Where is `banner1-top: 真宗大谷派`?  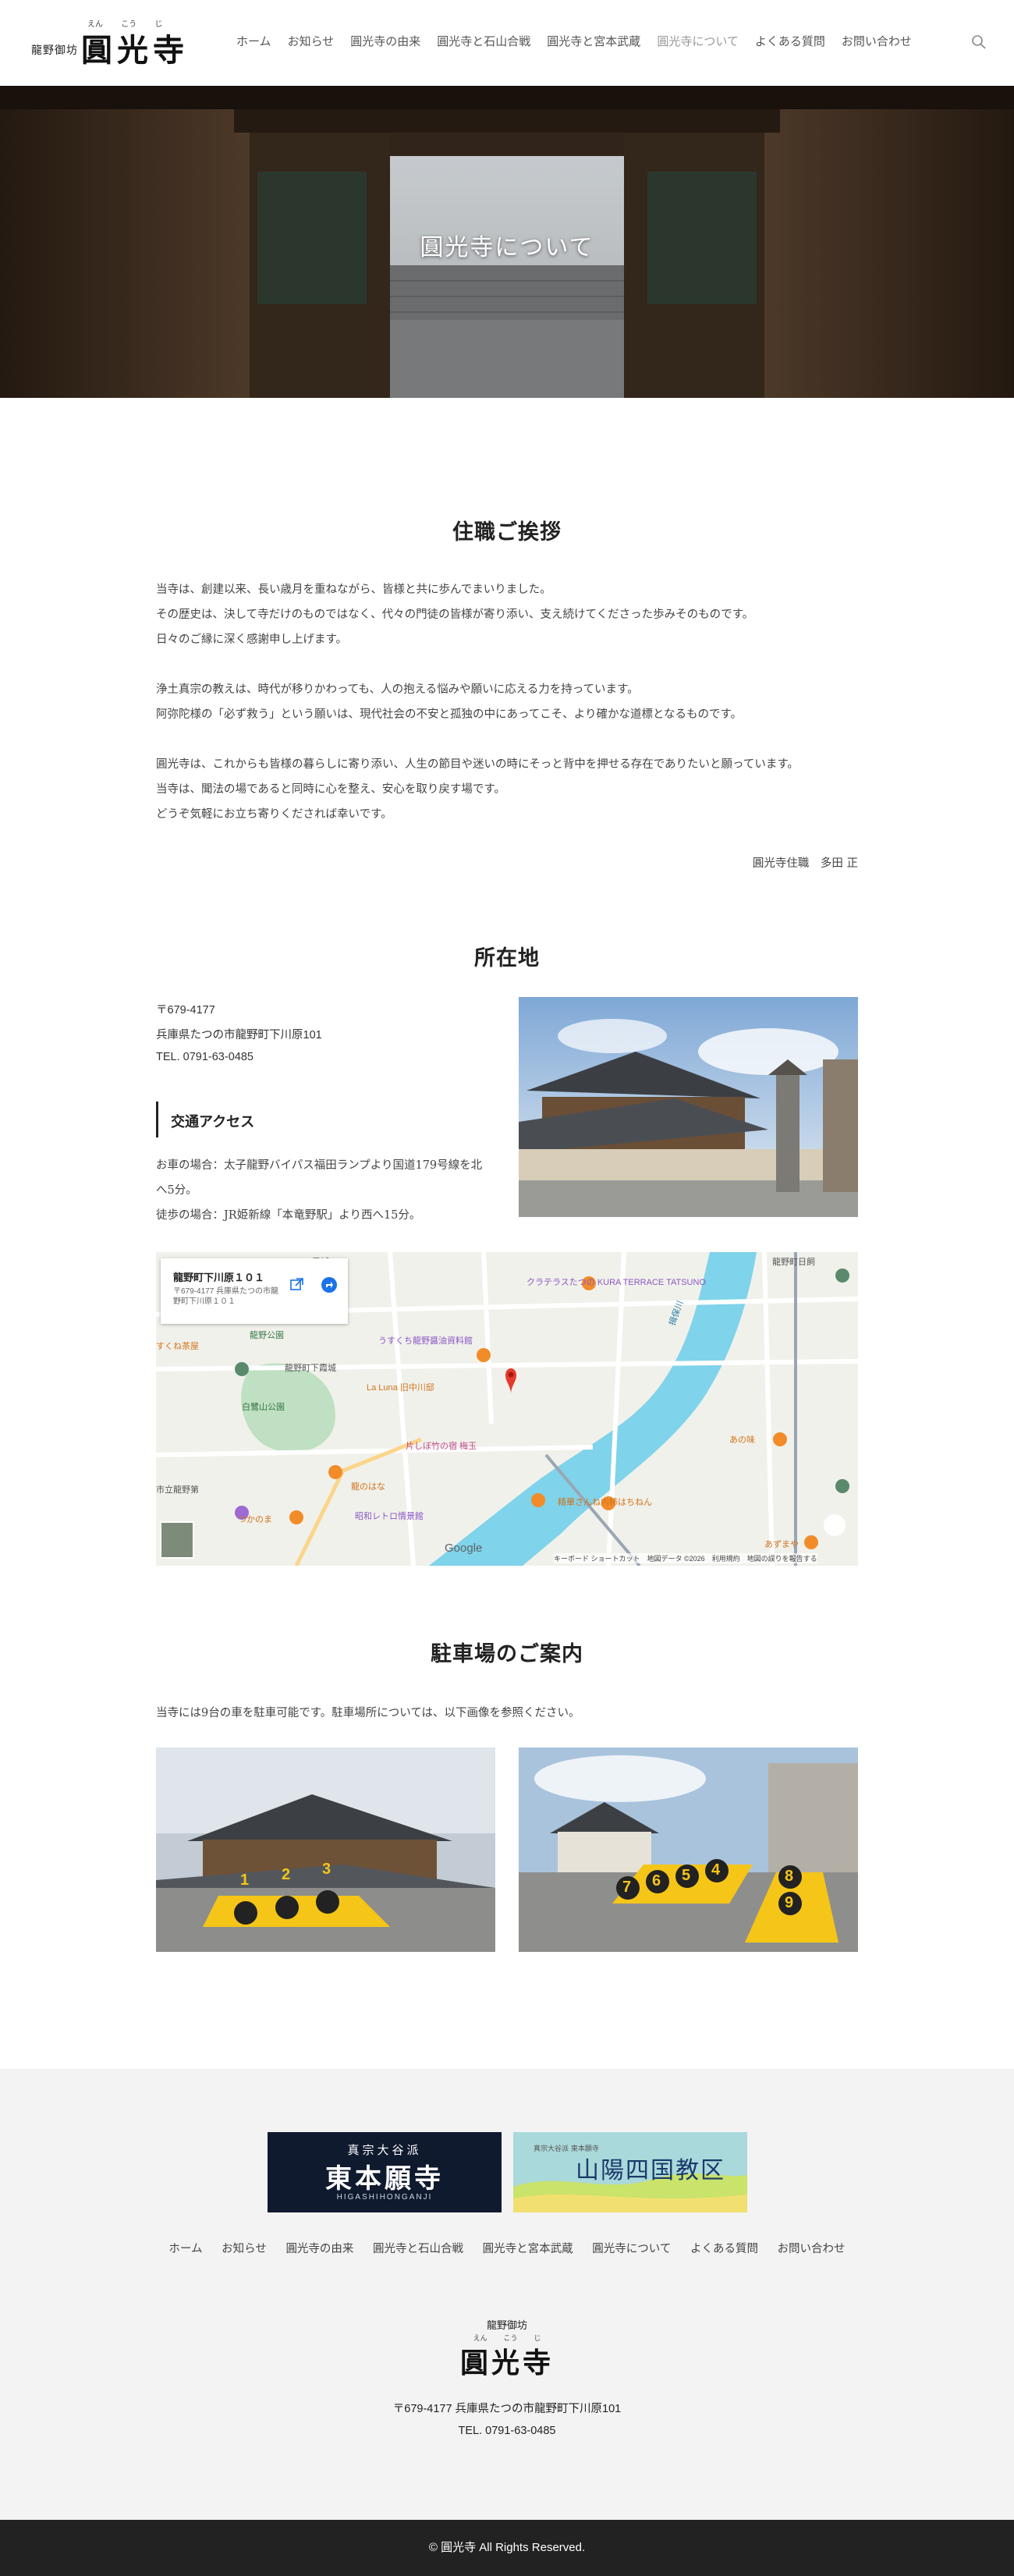
banner1-top: 真宗大谷派 is located at coordinates (385, 2150).